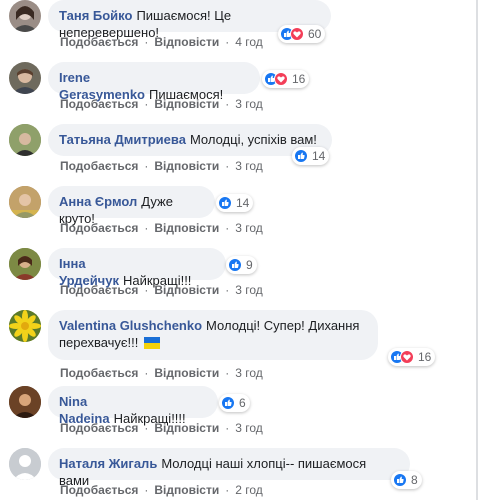  Describe the element at coordinates (108, 463) in the screenshot. I see `comment-author: Наталя Жигаль` at that location.